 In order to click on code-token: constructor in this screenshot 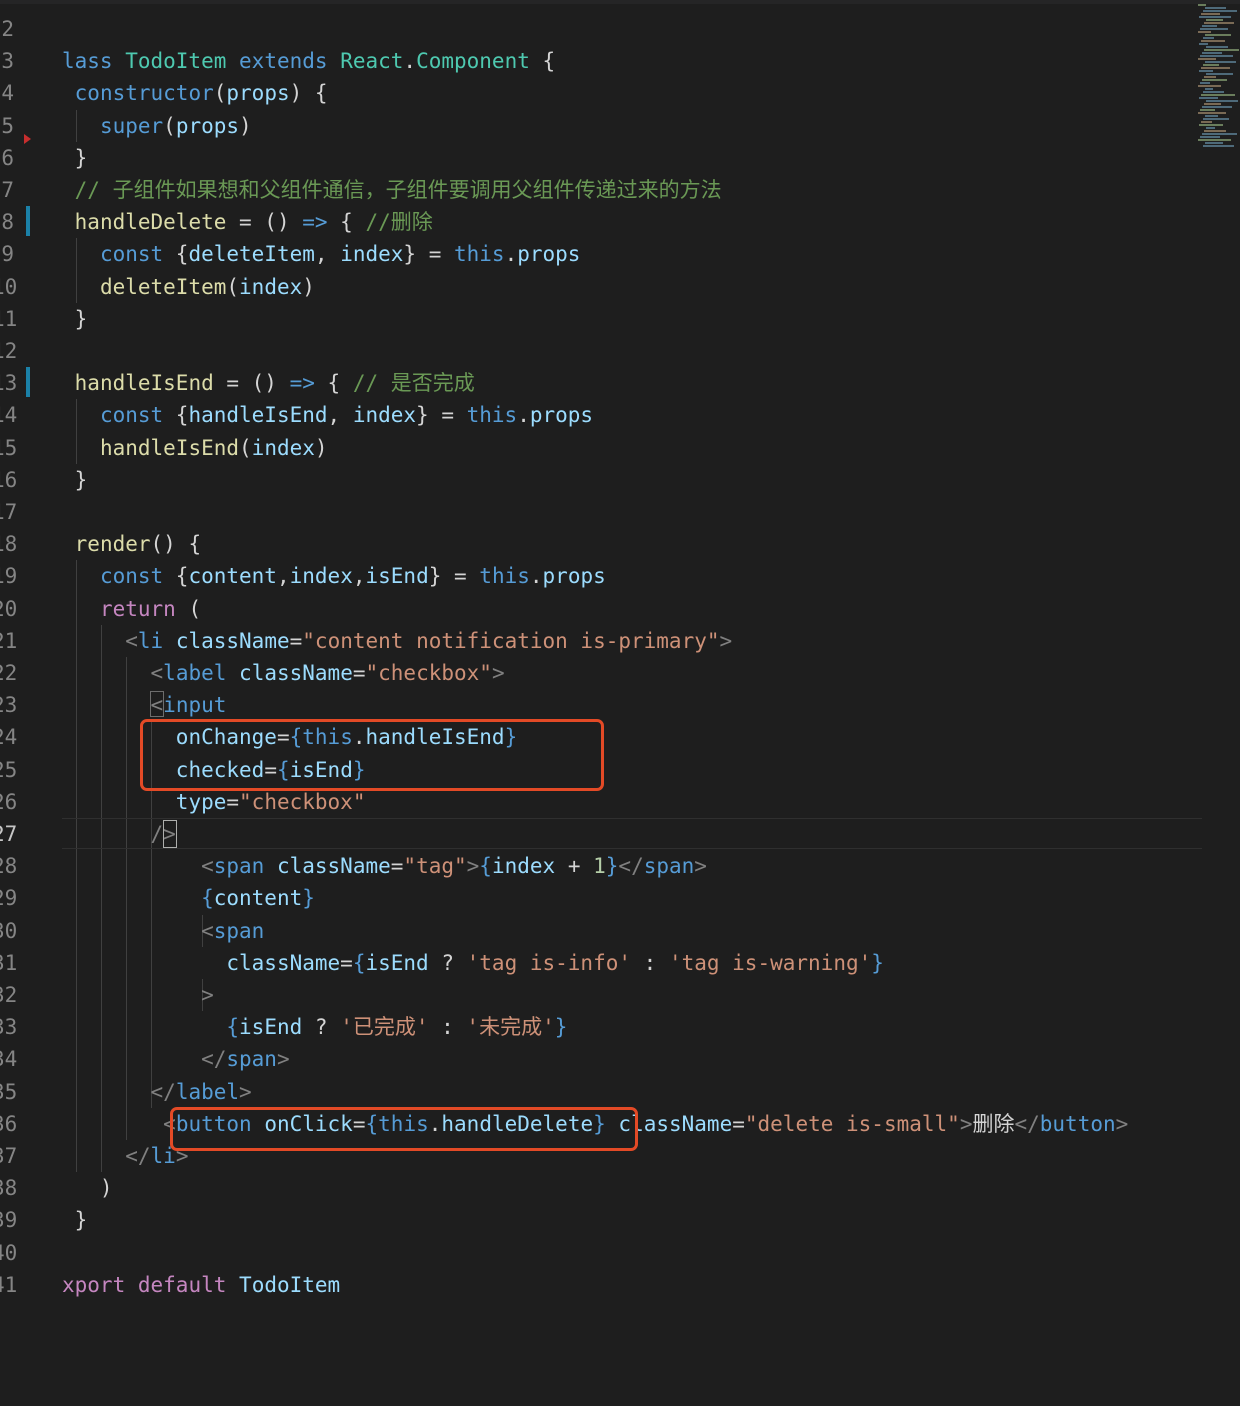, I will do `click(144, 93)`.